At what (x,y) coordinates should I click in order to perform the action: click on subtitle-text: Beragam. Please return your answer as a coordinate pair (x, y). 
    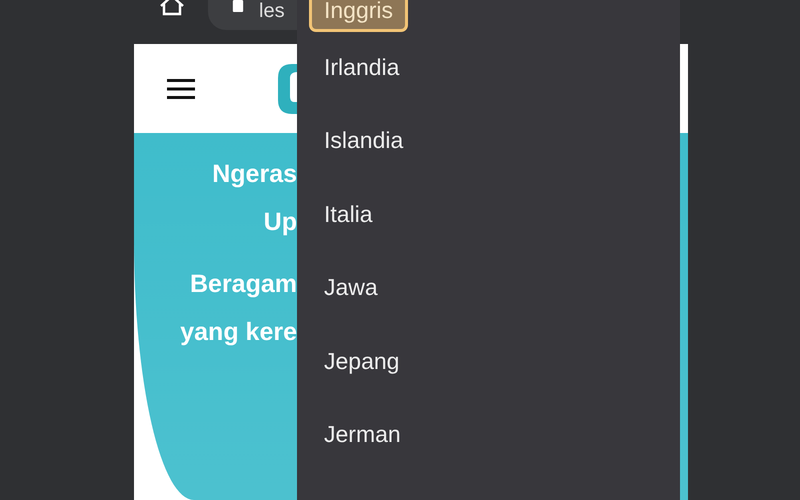
    Looking at the image, I should click on (243, 284).